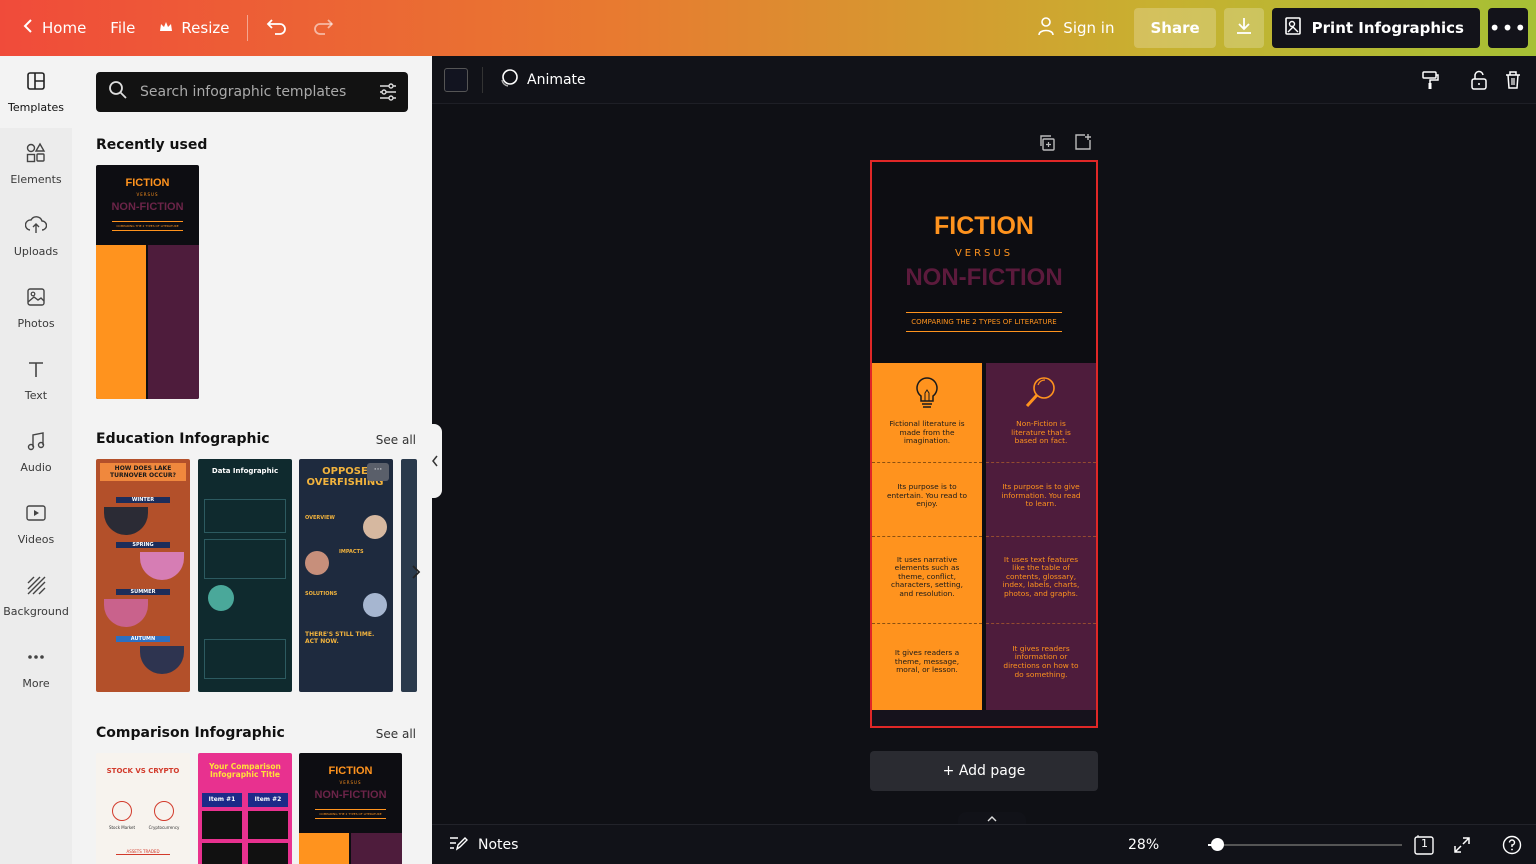  What do you see at coordinates (152, 145) in the screenshot?
I see `recently-used-title: Recently used` at bounding box center [152, 145].